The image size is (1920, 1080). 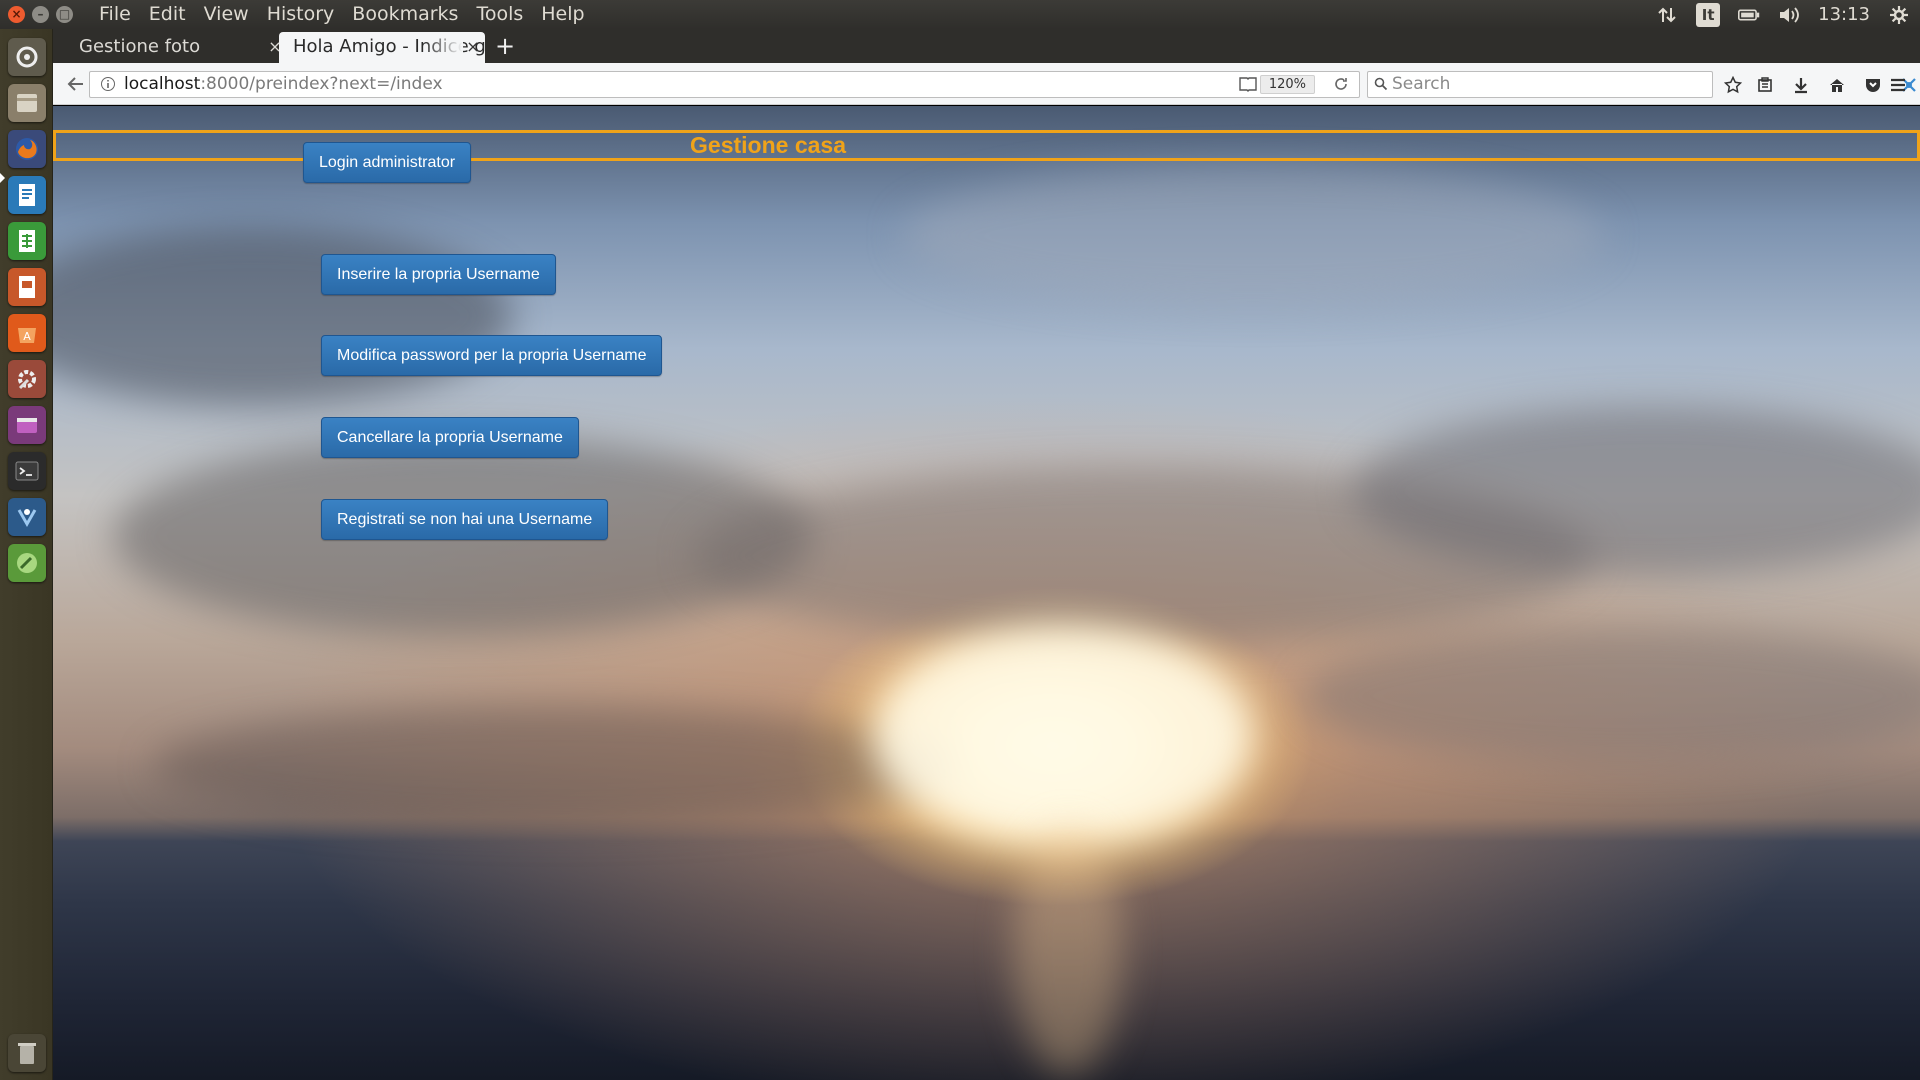 What do you see at coordinates (1287, 84) in the screenshot?
I see `zoom-level-badge: 120%` at bounding box center [1287, 84].